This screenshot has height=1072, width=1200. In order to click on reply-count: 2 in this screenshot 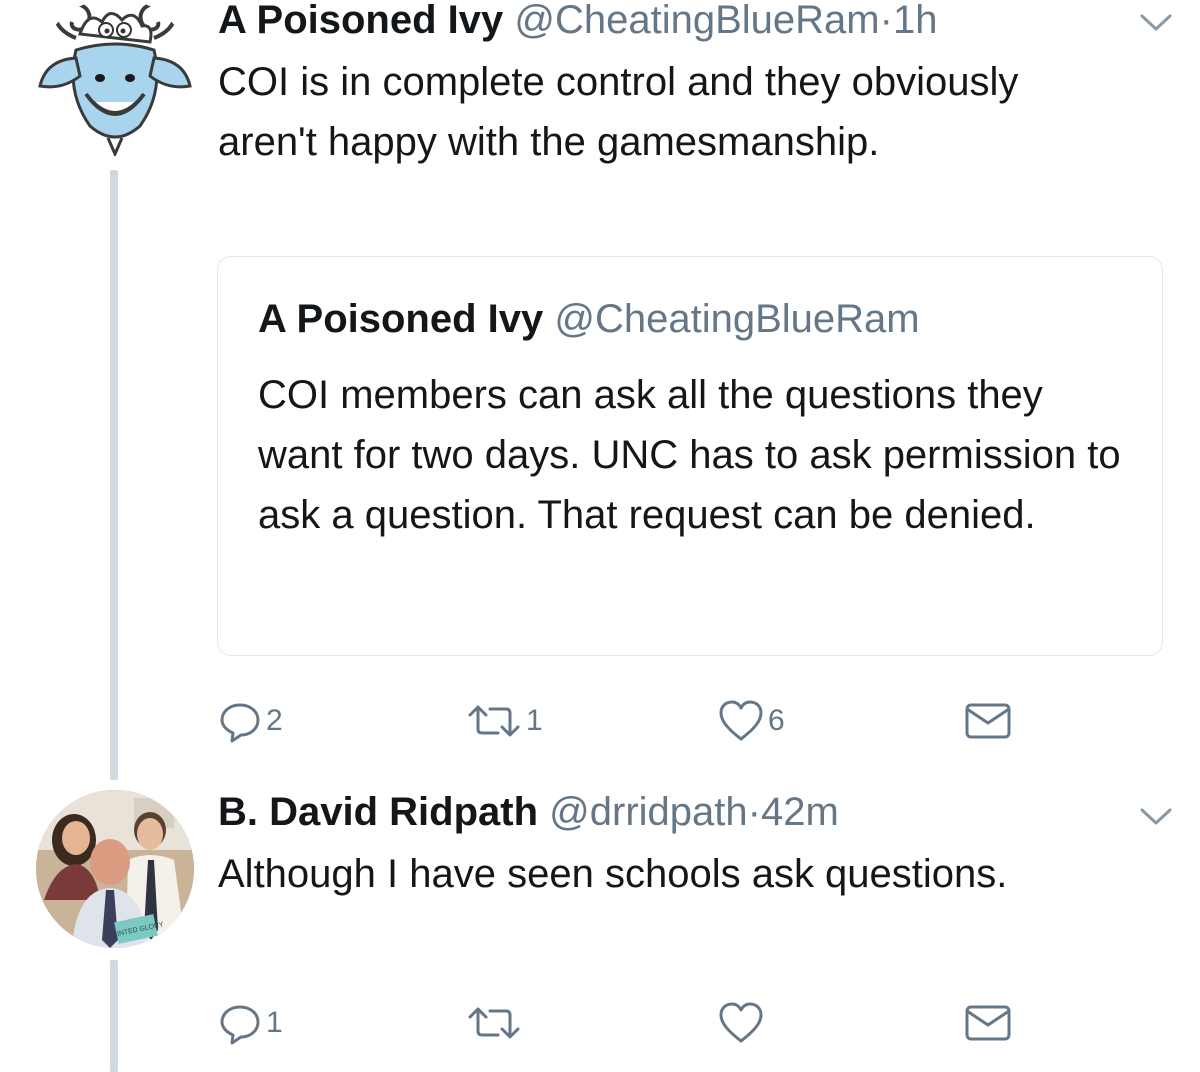, I will do `click(274, 720)`.